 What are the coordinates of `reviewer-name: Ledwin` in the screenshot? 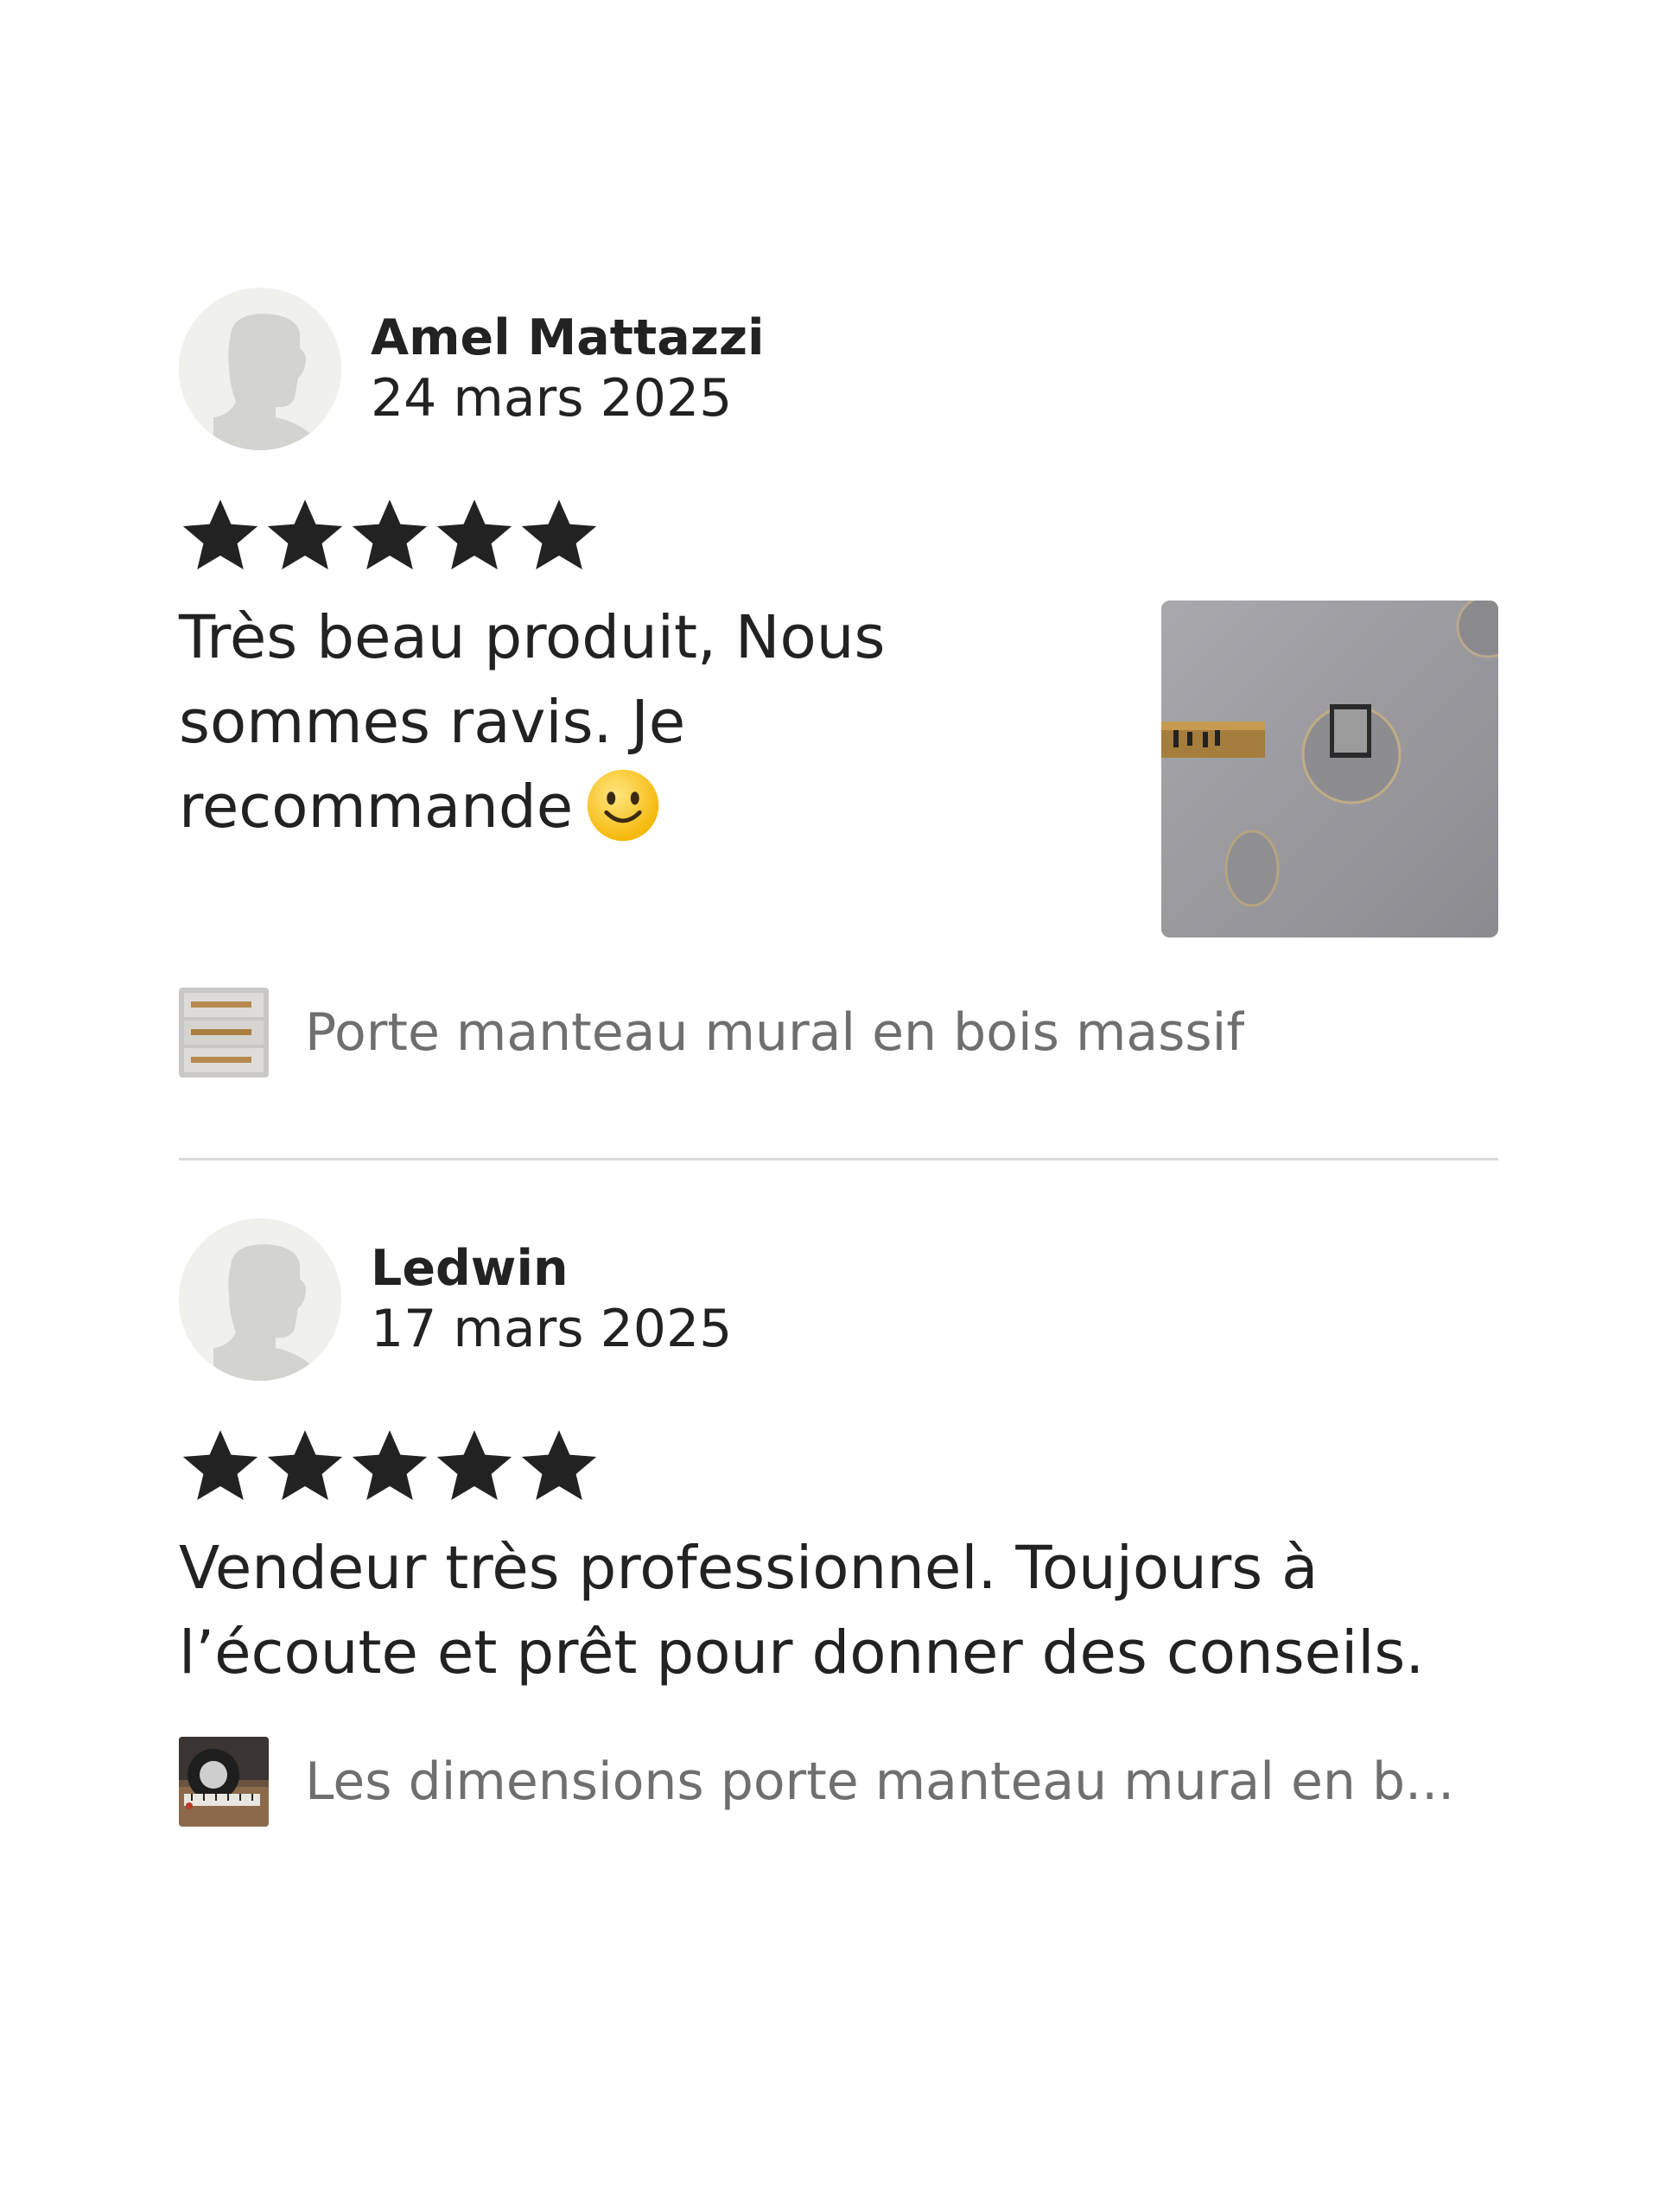 It's located at (551, 1268).